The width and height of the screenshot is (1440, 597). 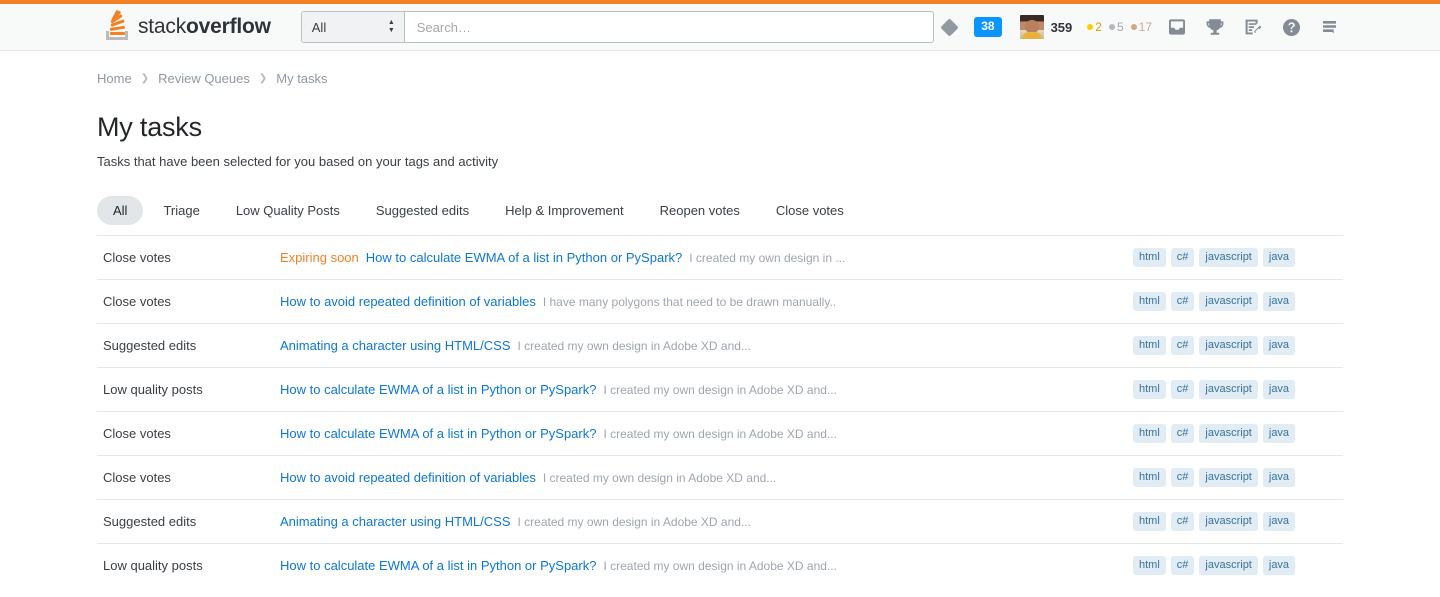 I want to click on user-profile-link: 359 2 5 17, so click(x=1084, y=27).